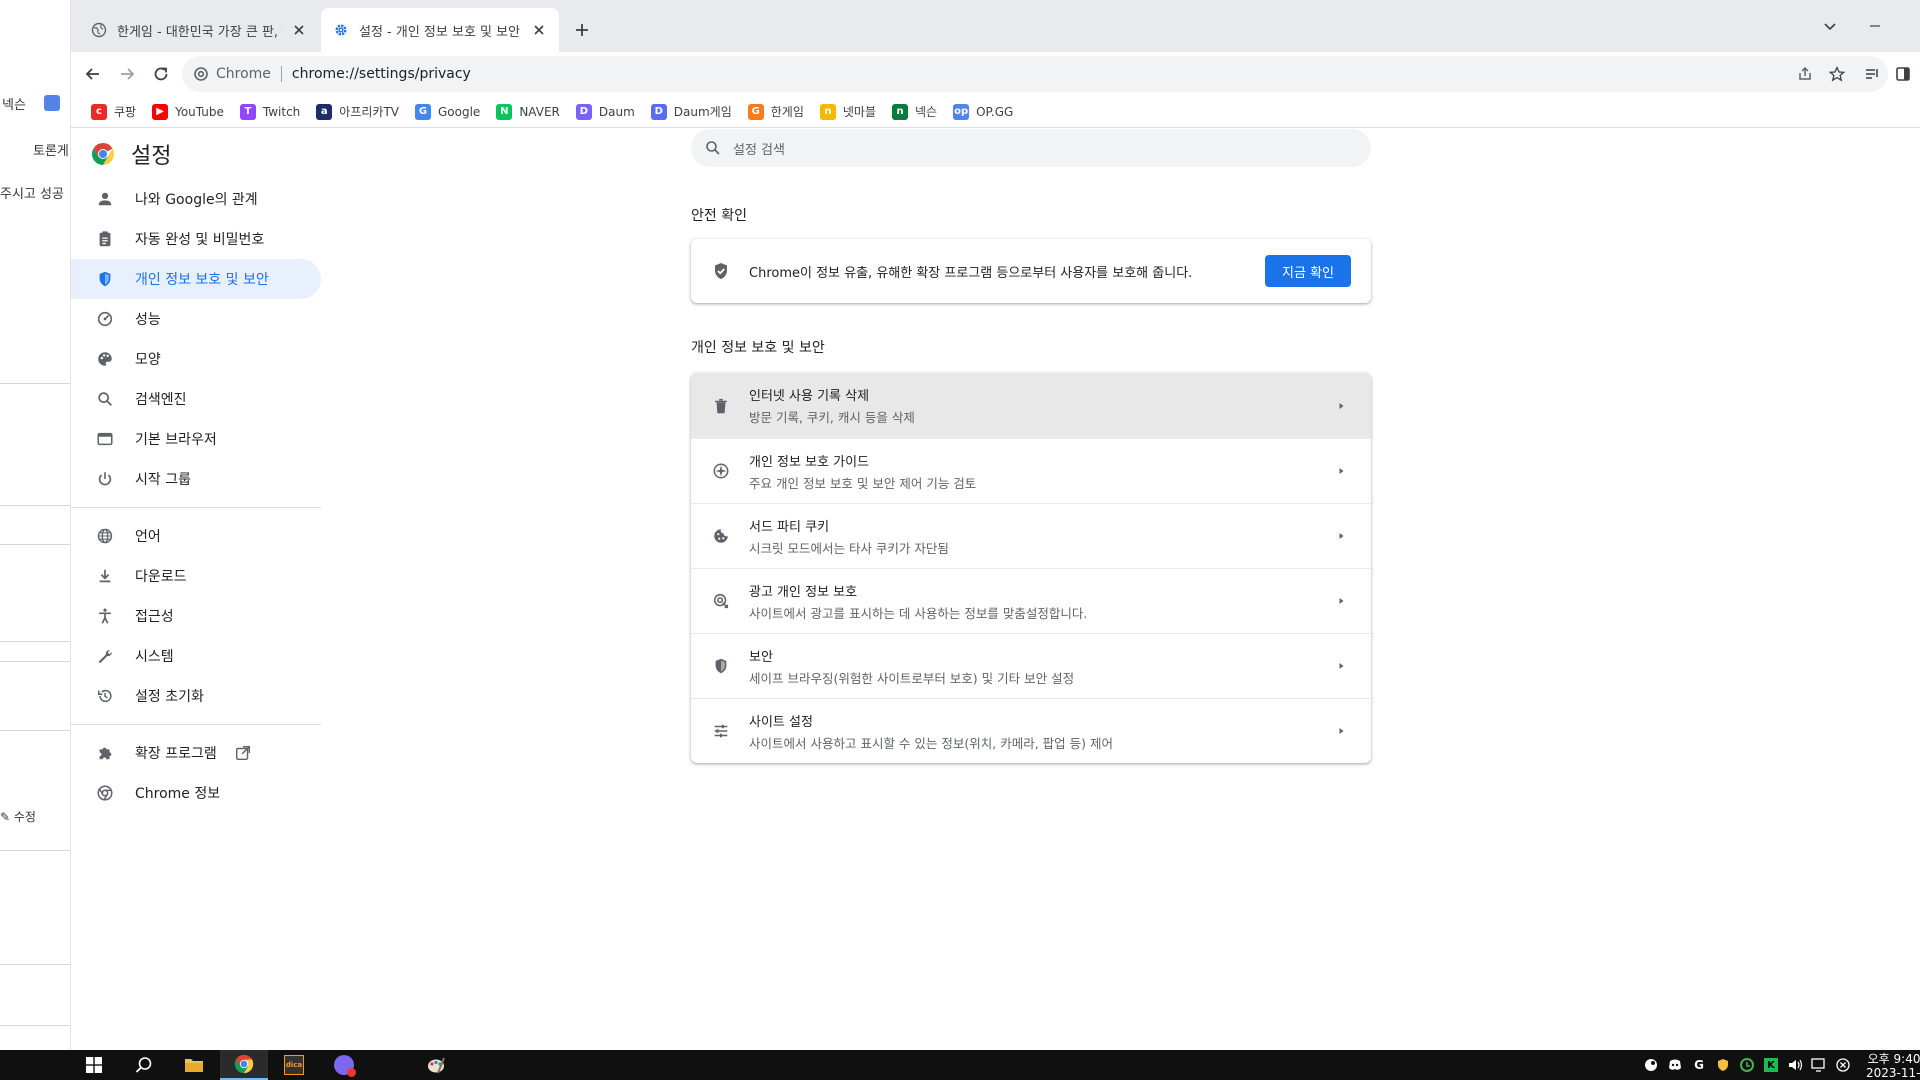 The width and height of the screenshot is (1920, 1080). Describe the element at coordinates (1747, 1065) in the screenshot. I see `update-tray-icon` at that location.